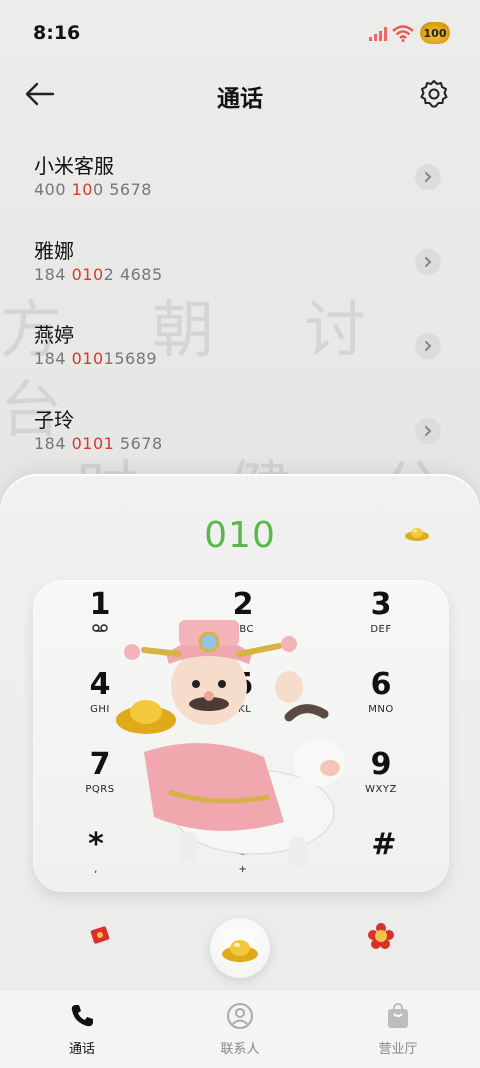  I want to click on top-bar: 通话, so click(240, 95).